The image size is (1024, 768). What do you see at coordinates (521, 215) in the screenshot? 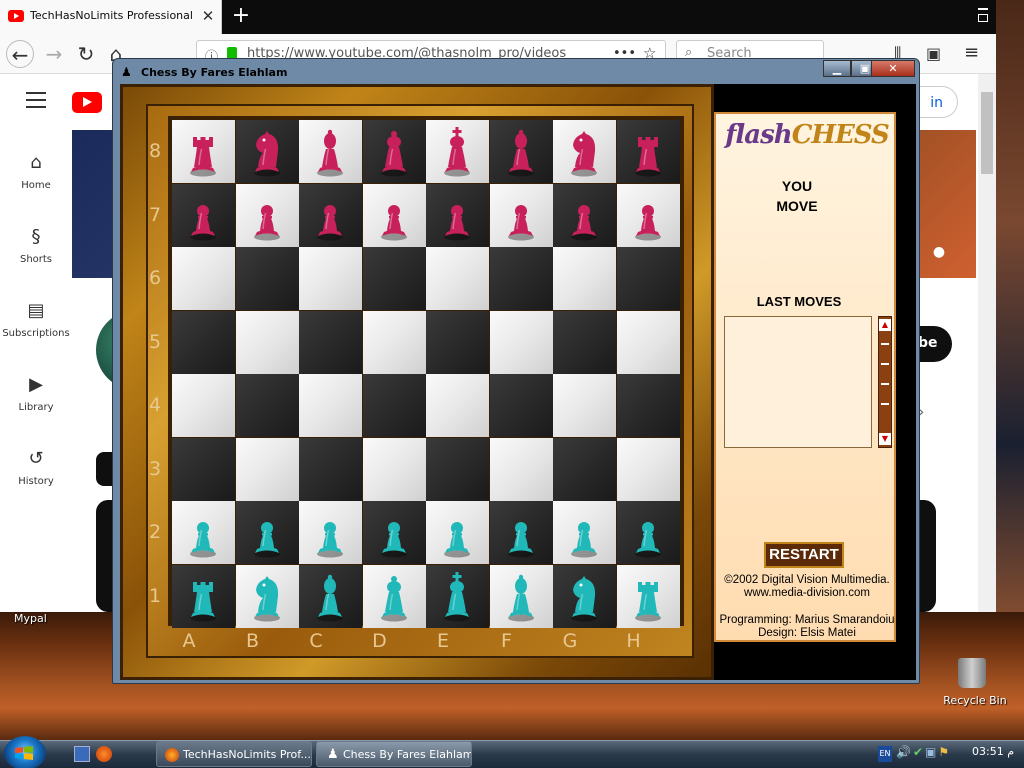
I see `board-square-f7` at bounding box center [521, 215].